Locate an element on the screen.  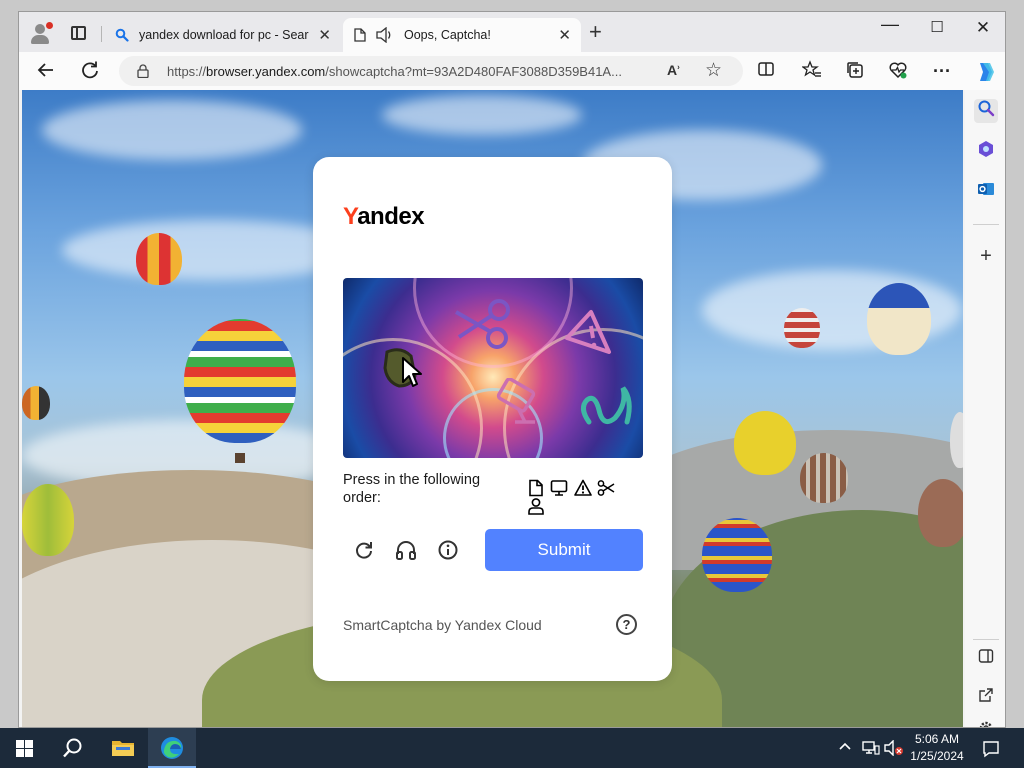
lock-icon is located at coordinates (143, 71).